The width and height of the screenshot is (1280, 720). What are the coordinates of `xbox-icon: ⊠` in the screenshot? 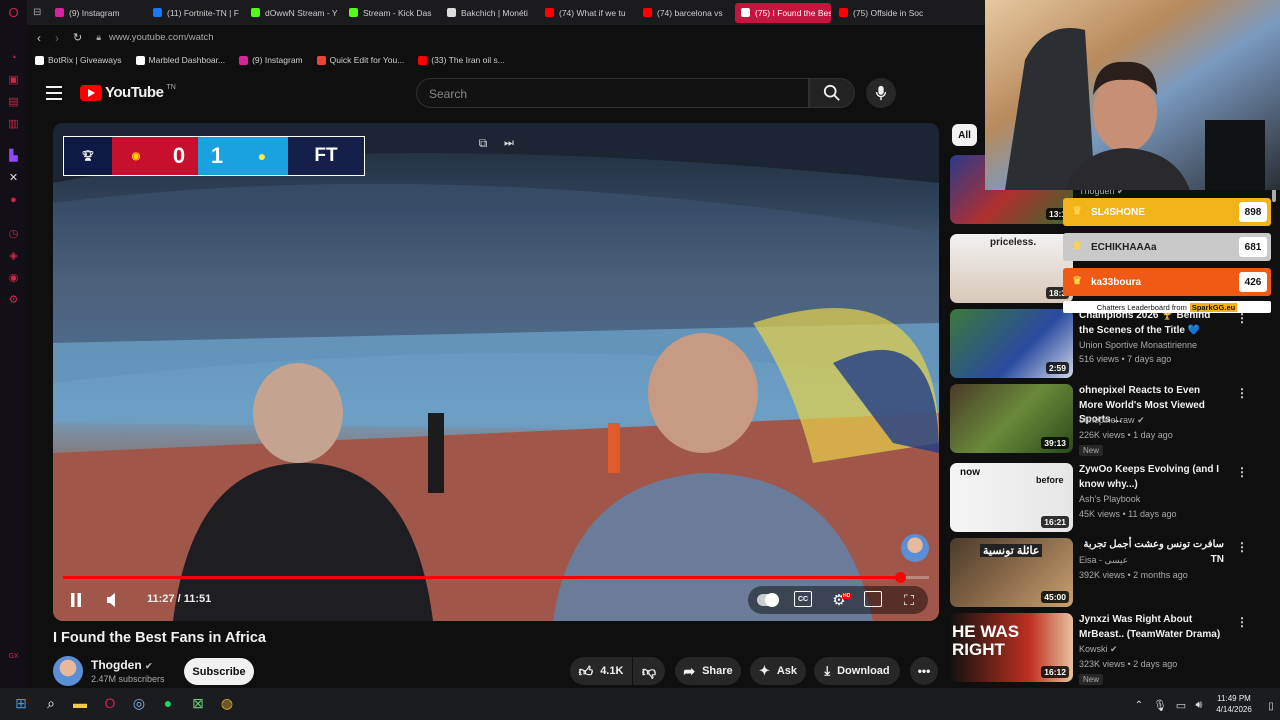 It's located at (198, 703).